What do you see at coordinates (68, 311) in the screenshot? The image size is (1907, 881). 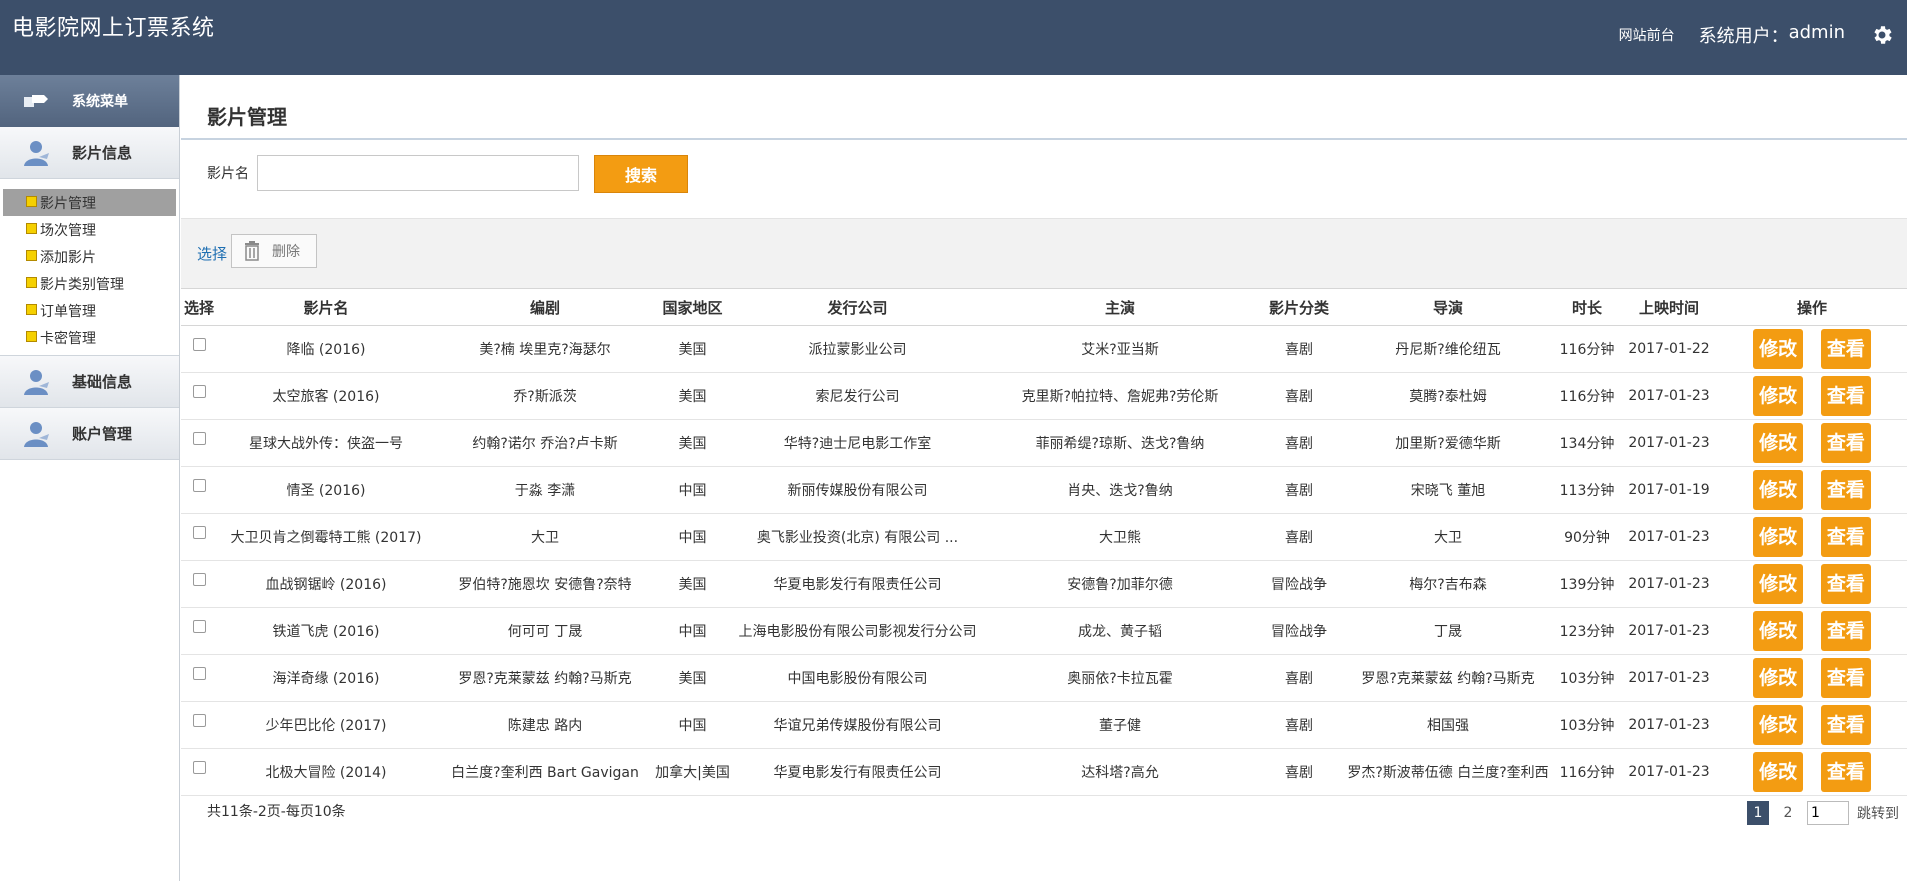 I see `sidebar-item-label: 订单管理` at bounding box center [68, 311].